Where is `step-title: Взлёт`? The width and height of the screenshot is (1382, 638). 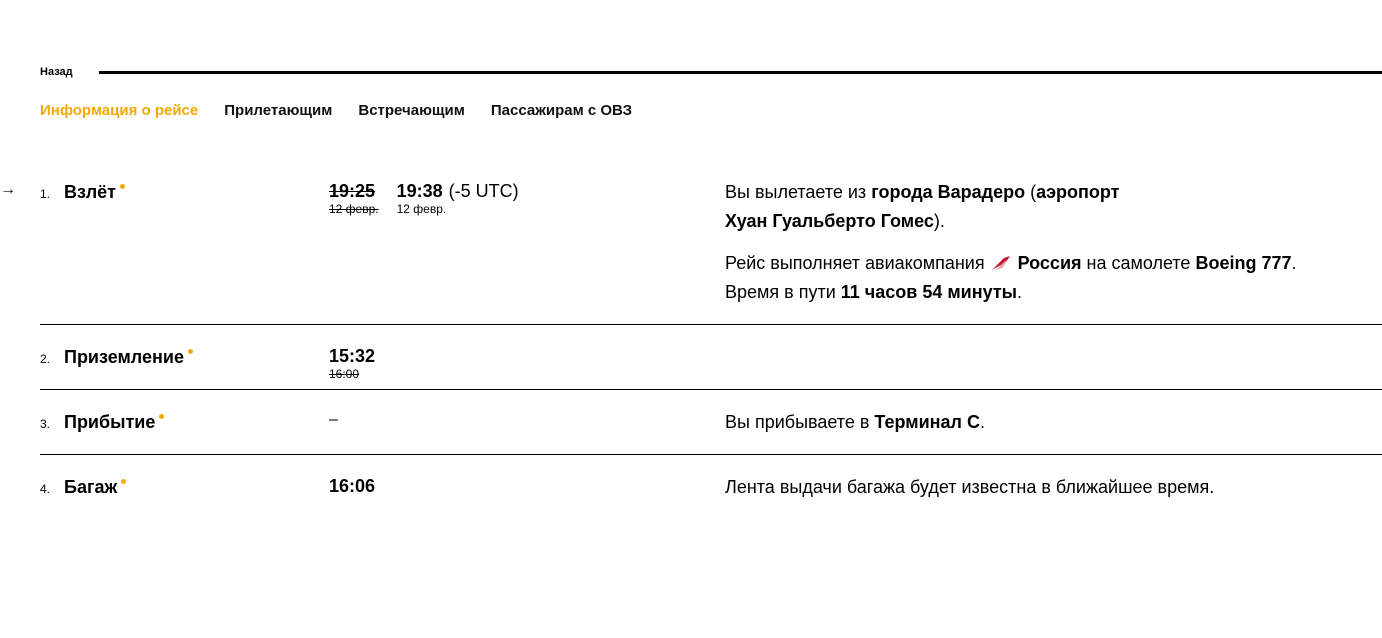
step-title: Взлёт is located at coordinates (94, 192).